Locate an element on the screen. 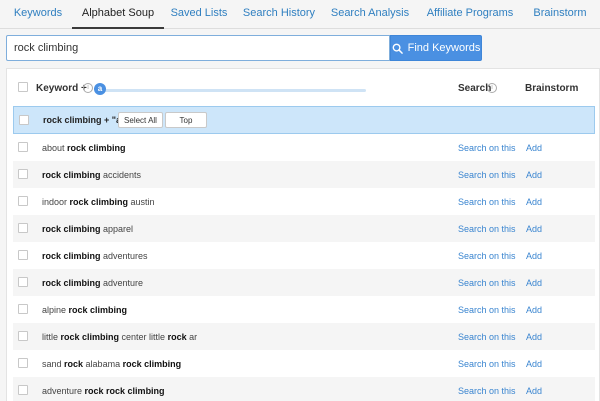  keyword-part: ar is located at coordinates (192, 337).